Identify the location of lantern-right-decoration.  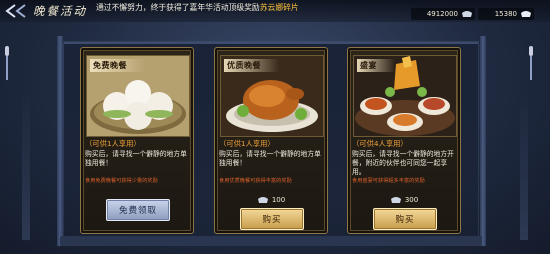
(531, 63).